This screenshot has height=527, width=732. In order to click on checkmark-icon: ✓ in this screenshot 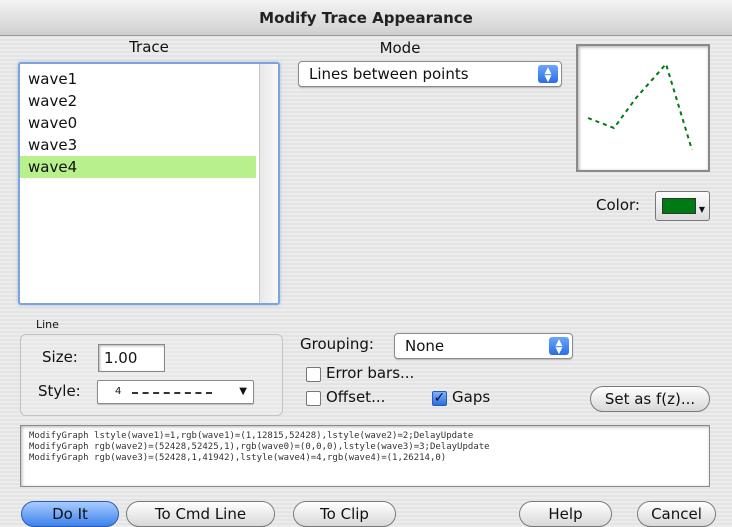, I will do `click(439, 398)`.